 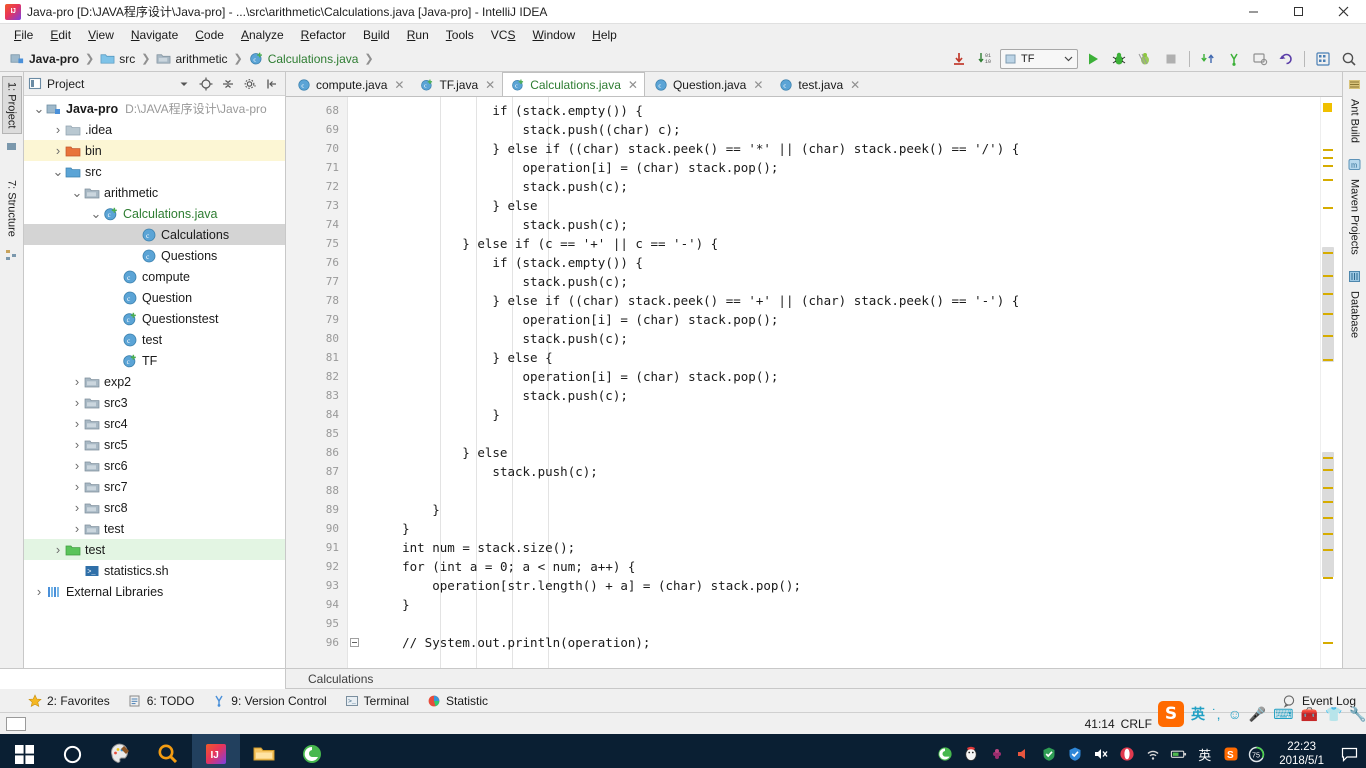 I want to click on ime-mode-label: 英, so click(x=1198, y=714).